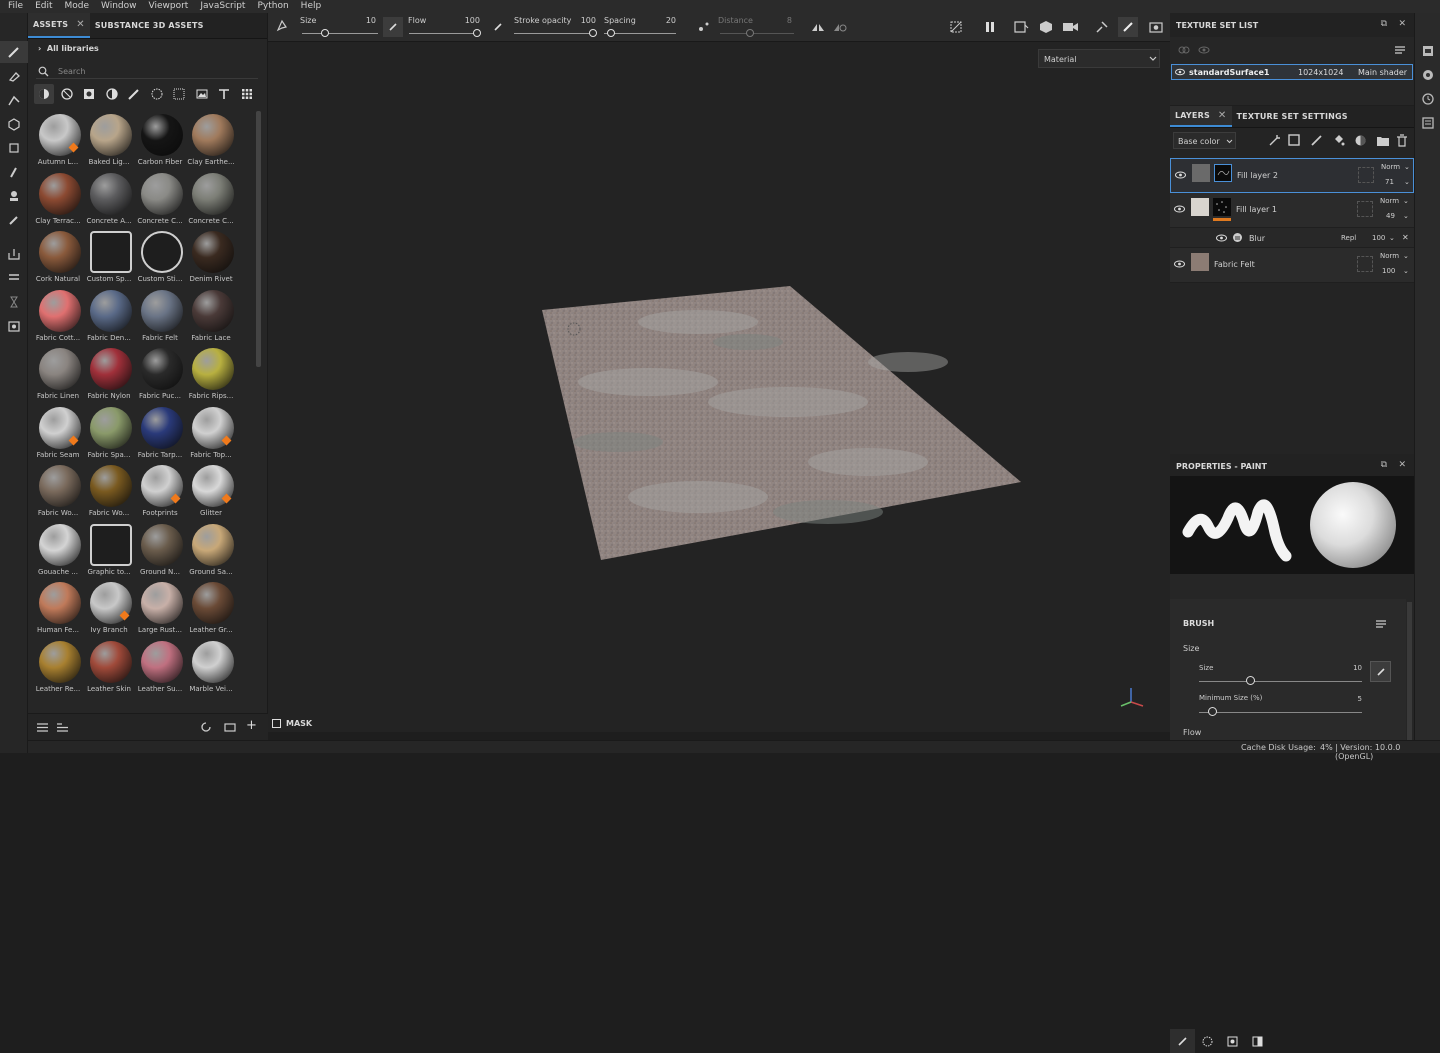 The height and width of the screenshot is (1053, 1440). Describe the element at coordinates (1428, 123) in the screenshot. I see `log-icon` at that location.